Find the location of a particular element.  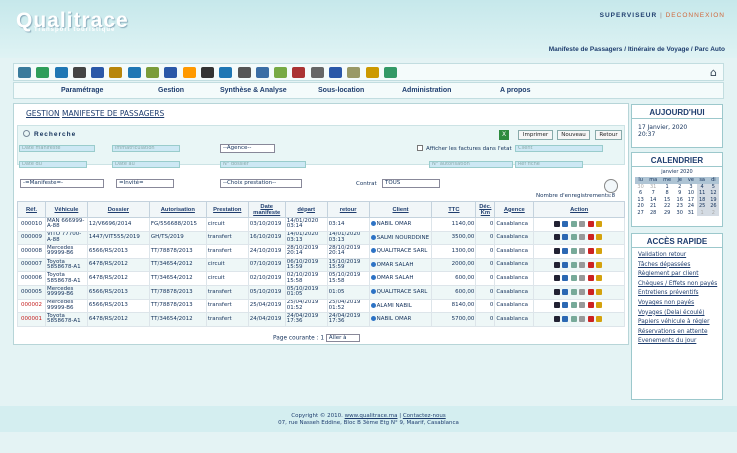

column-header: TTC is located at coordinates (454, 209).